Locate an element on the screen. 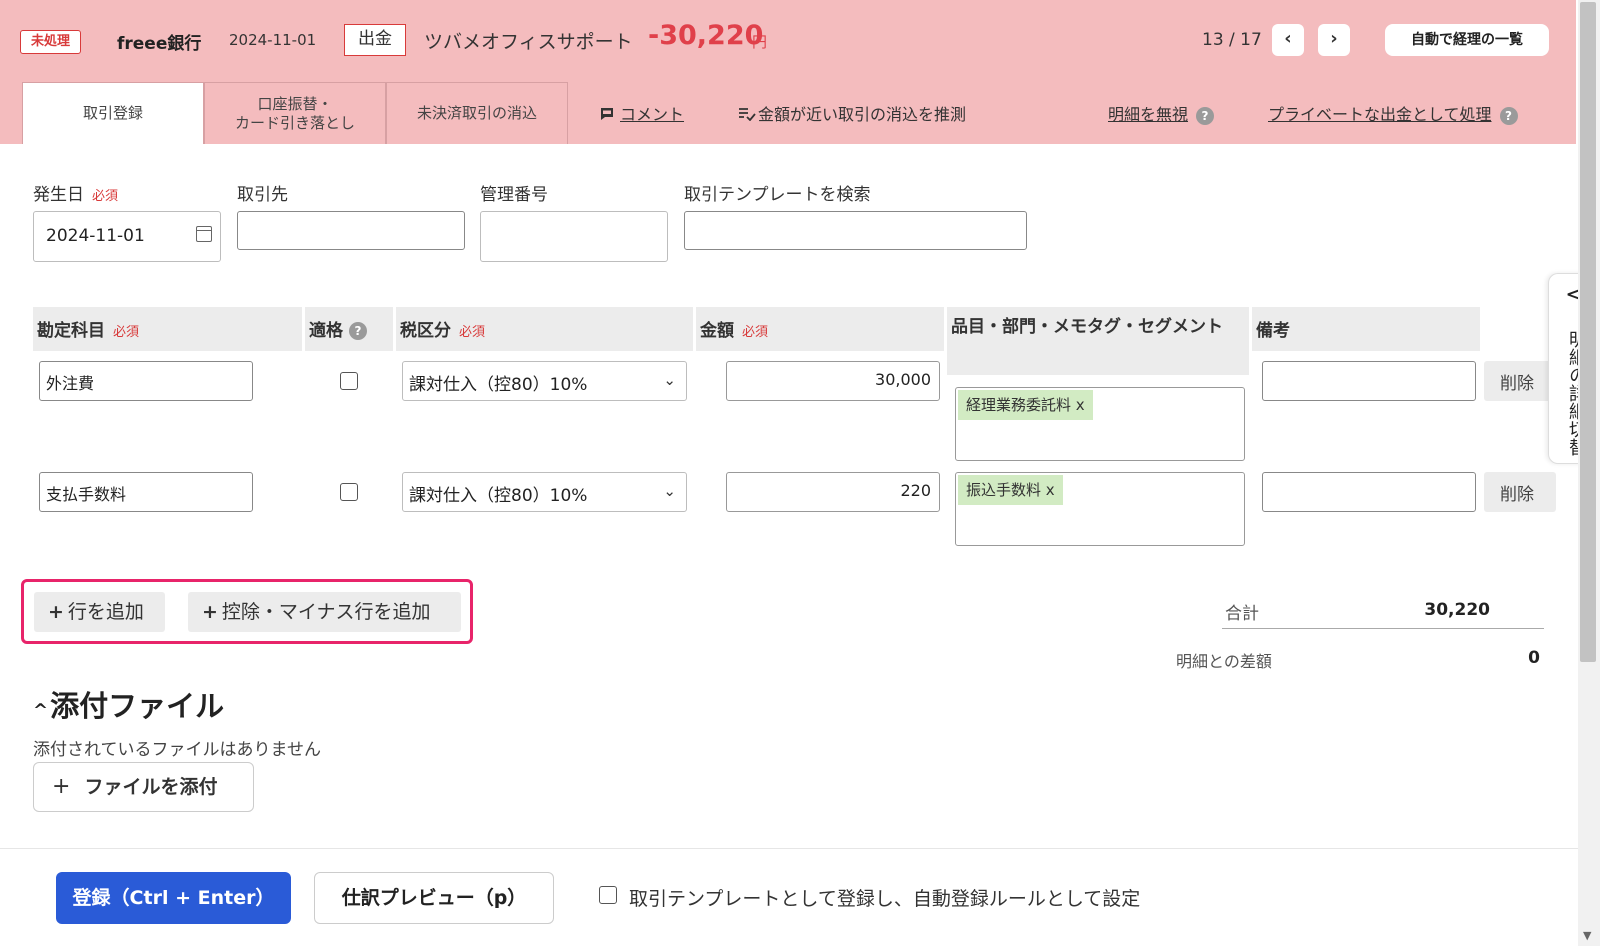 This screenshot has height=946, width=1600. header-qualified-text: 適格 is located at coordinates (326, 331).